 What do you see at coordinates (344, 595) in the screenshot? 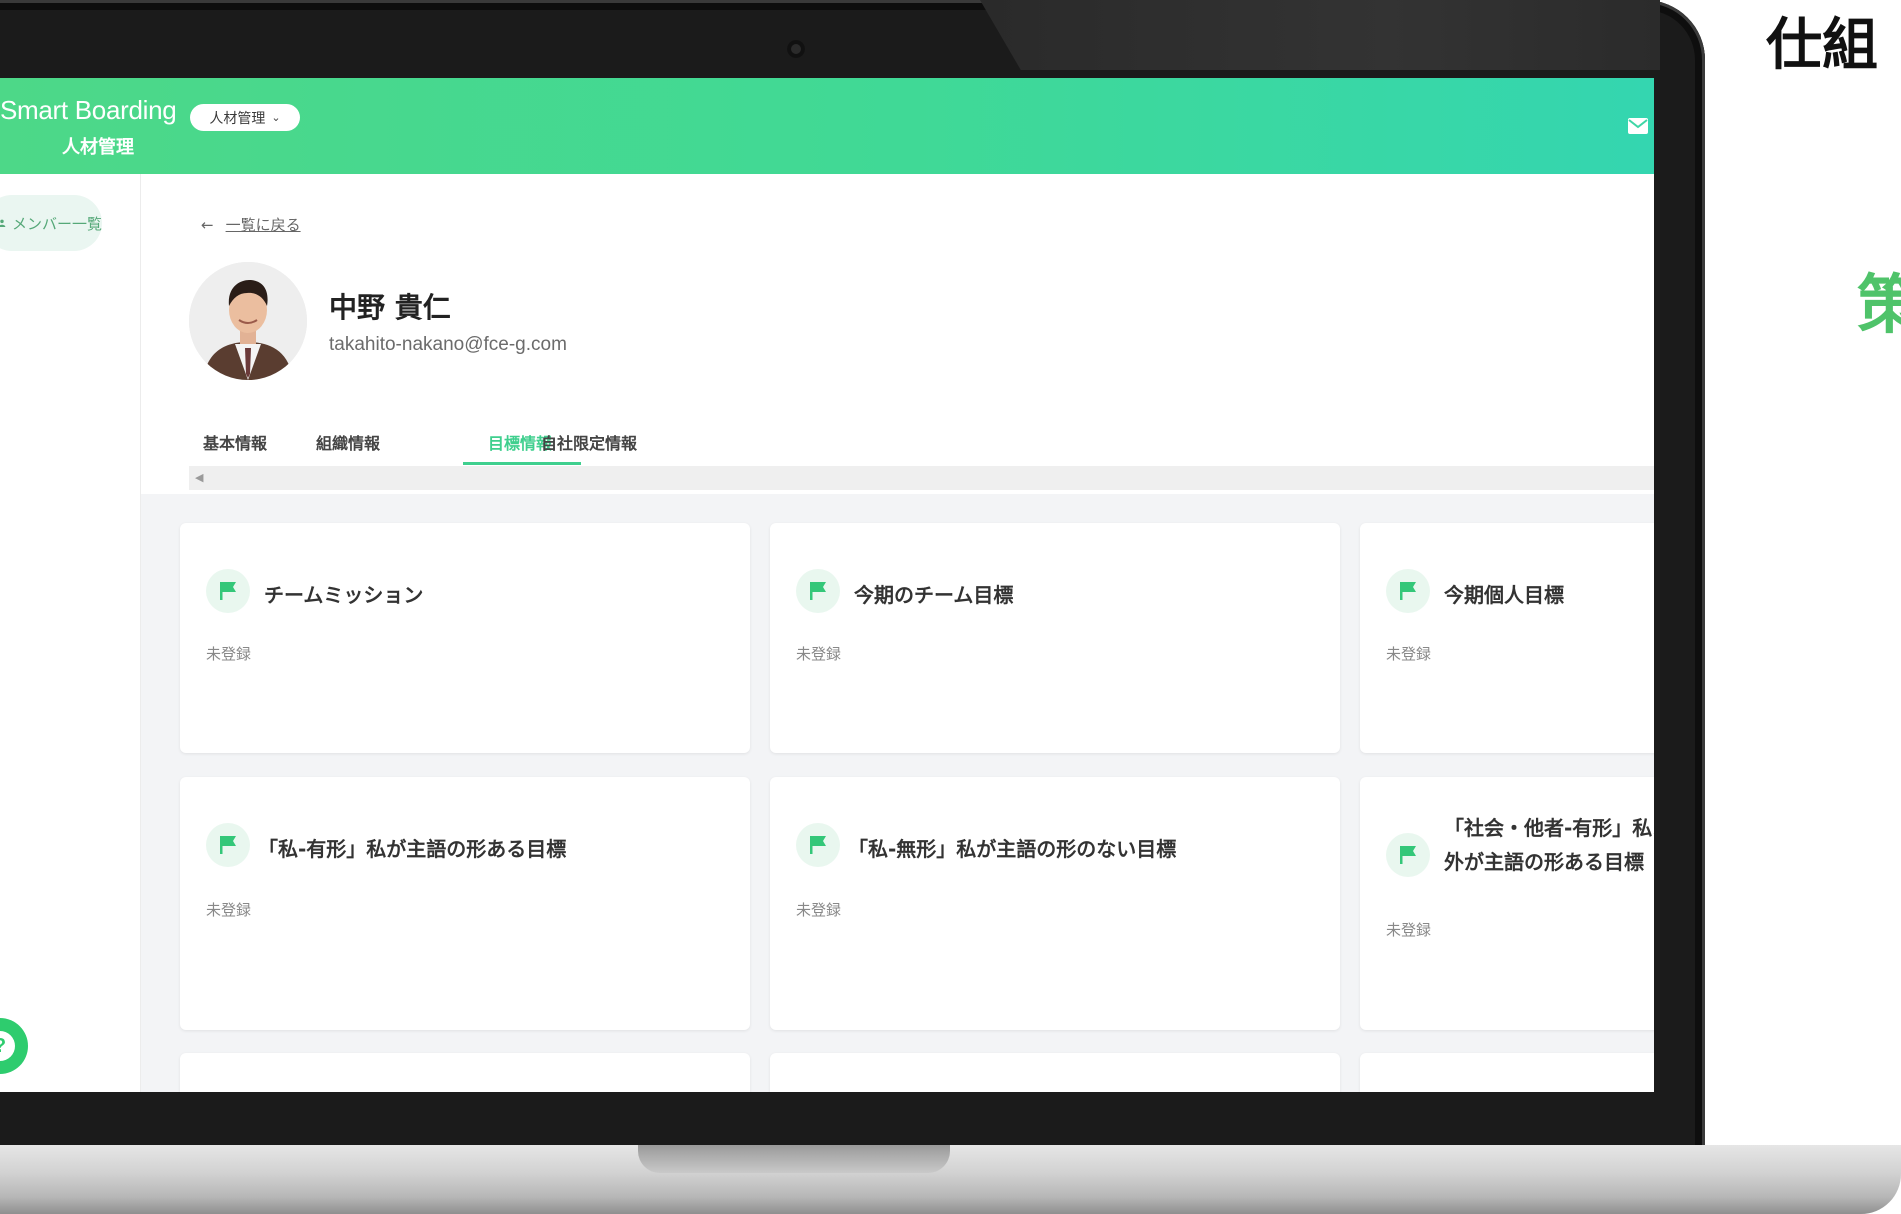
I see `goal-card-title: チームミッション` at bounding box center [344, 595].